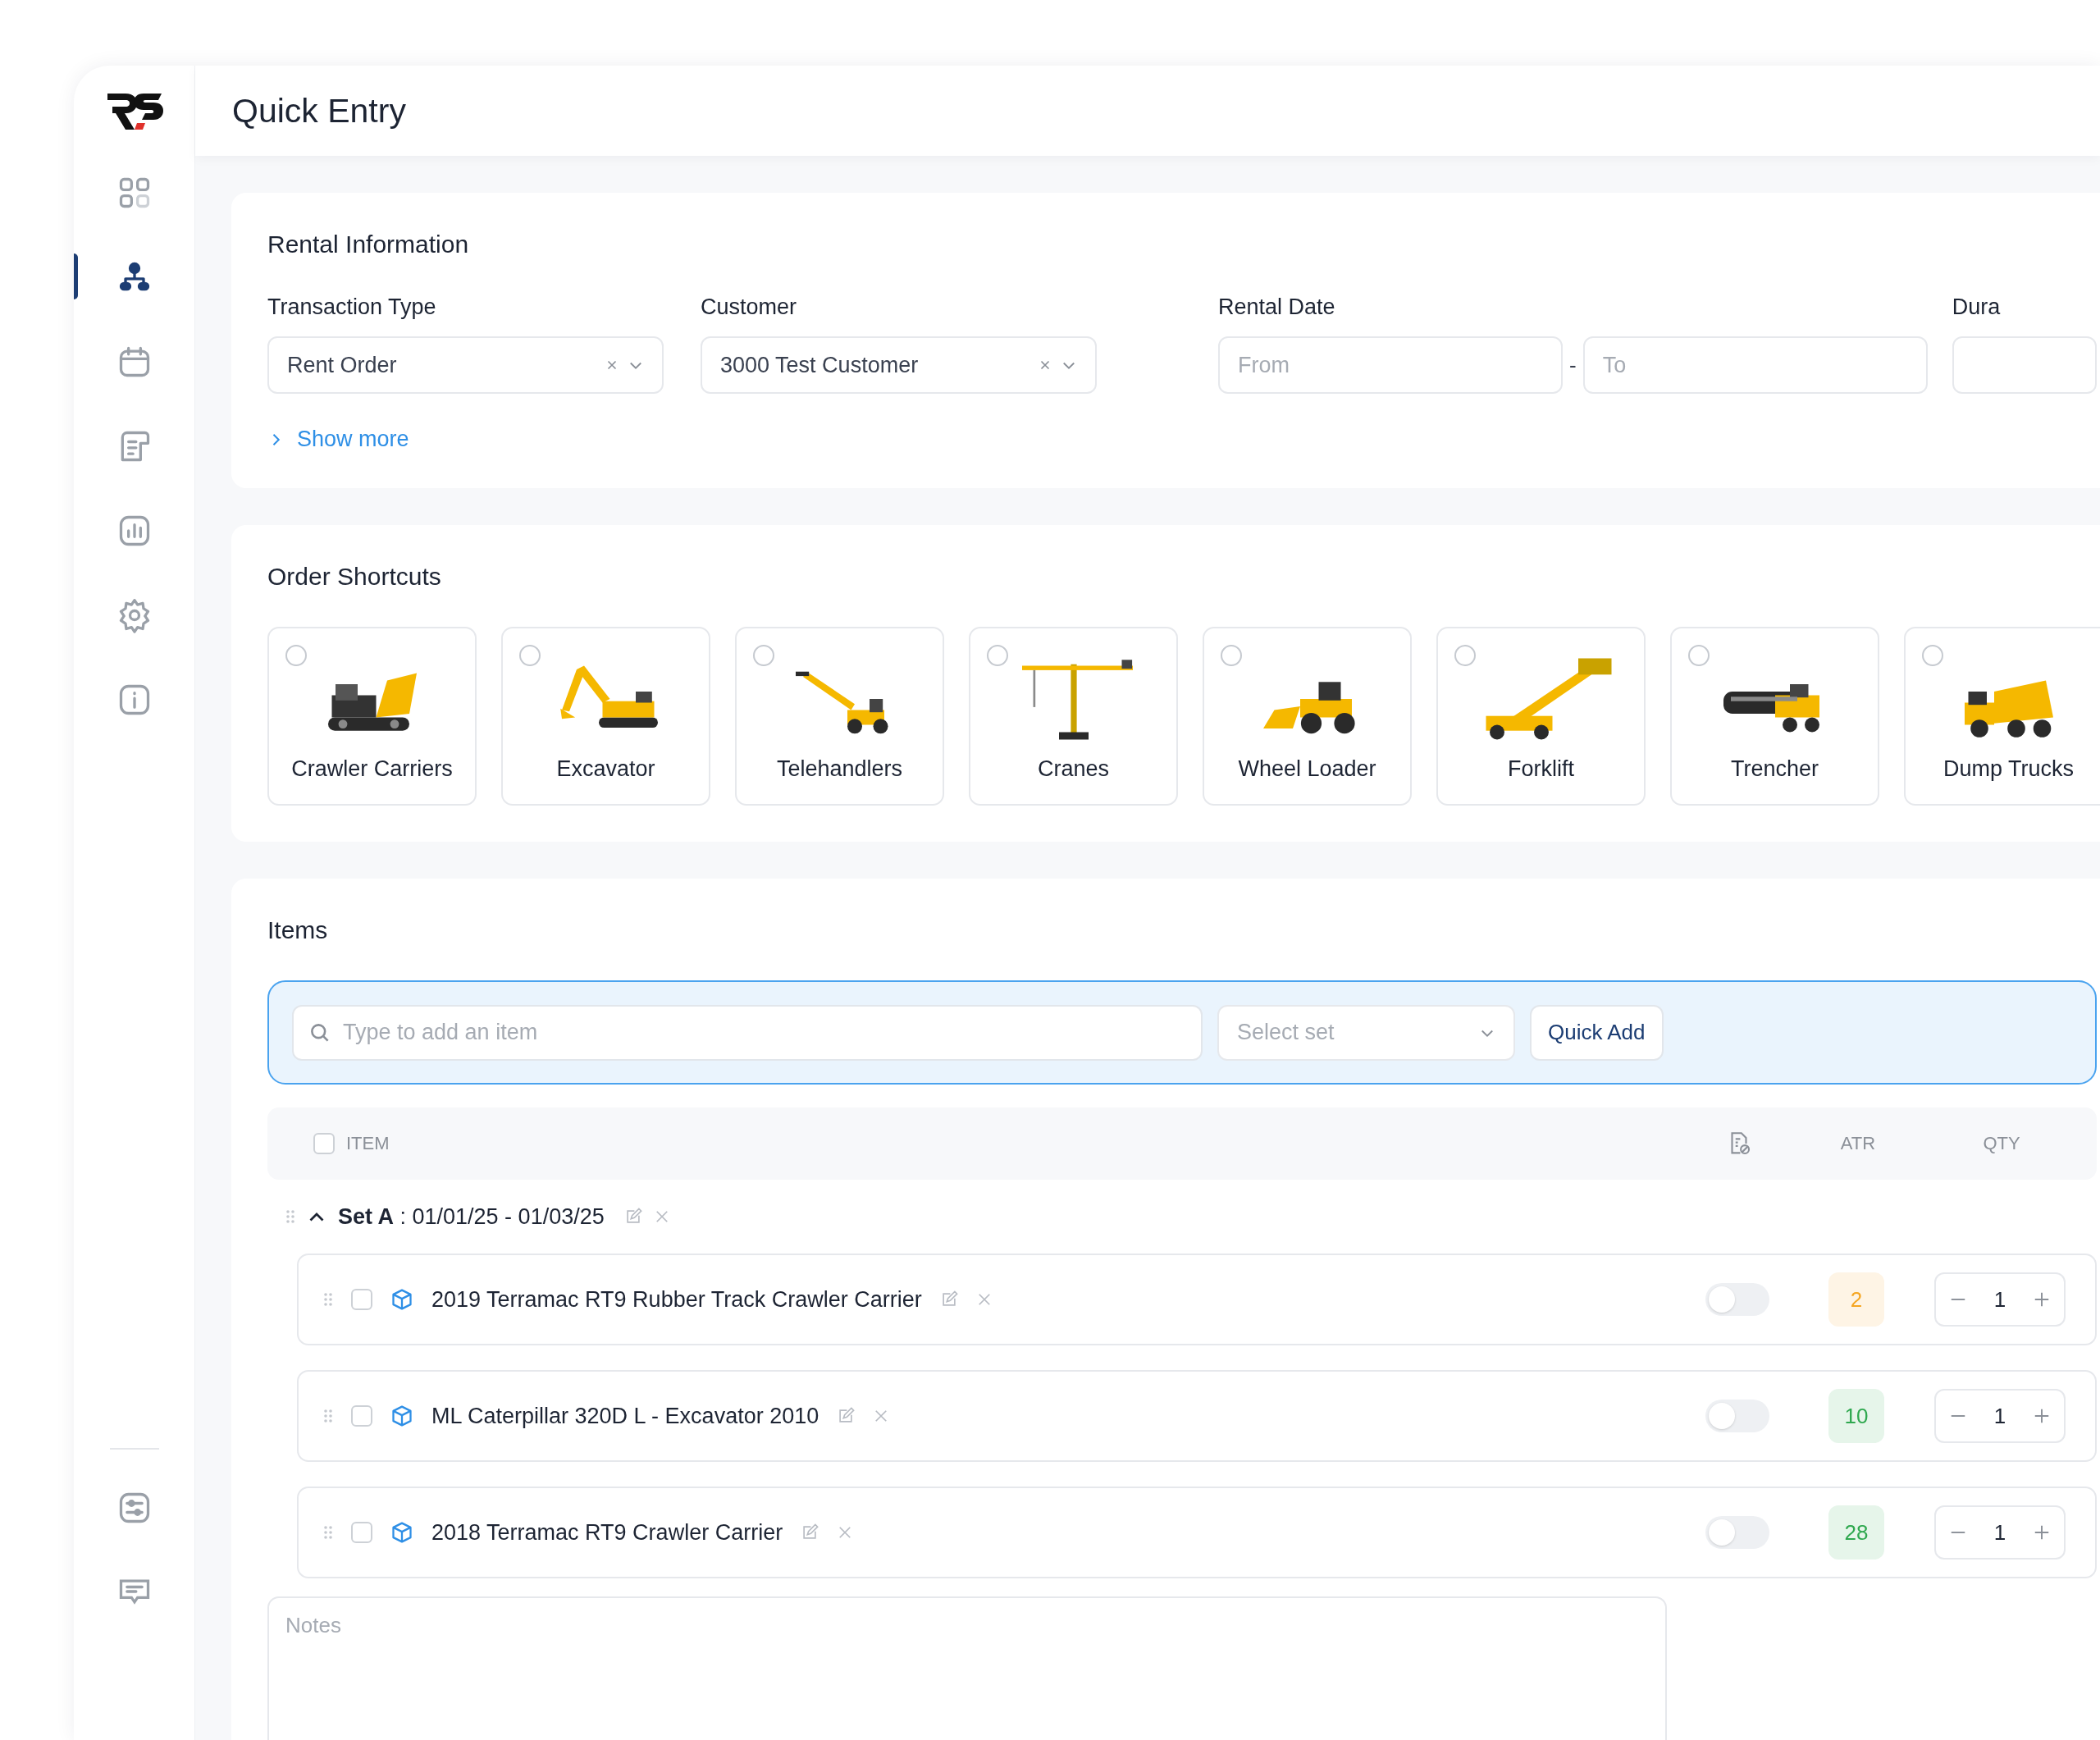 This screenshot has width=2100, height=1740. Describe the element at coordinates (1277, 307) in the screenshot. I see `field-label: Rental Date` at that location.